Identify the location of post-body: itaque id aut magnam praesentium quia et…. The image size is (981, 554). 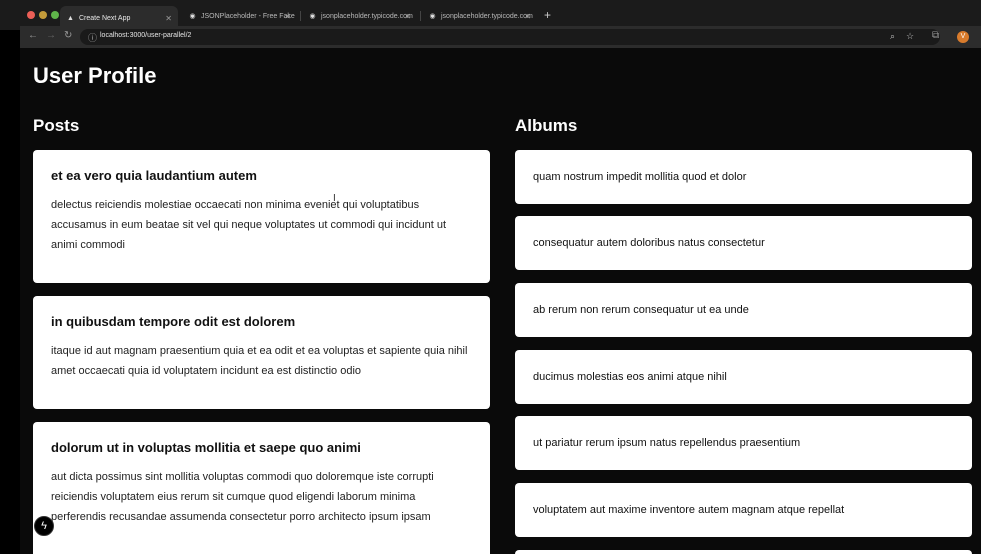
(259, 361).